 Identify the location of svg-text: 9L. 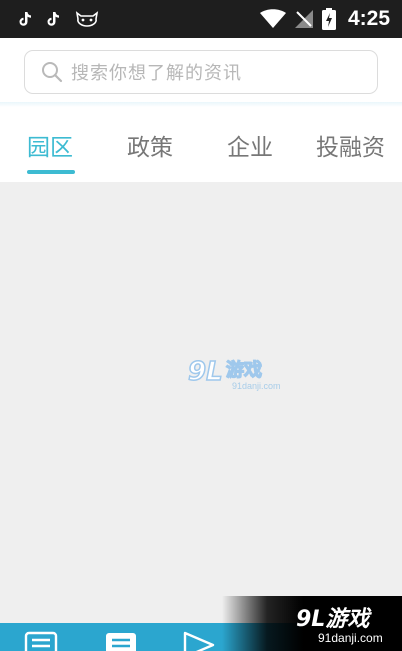
(205, 372).